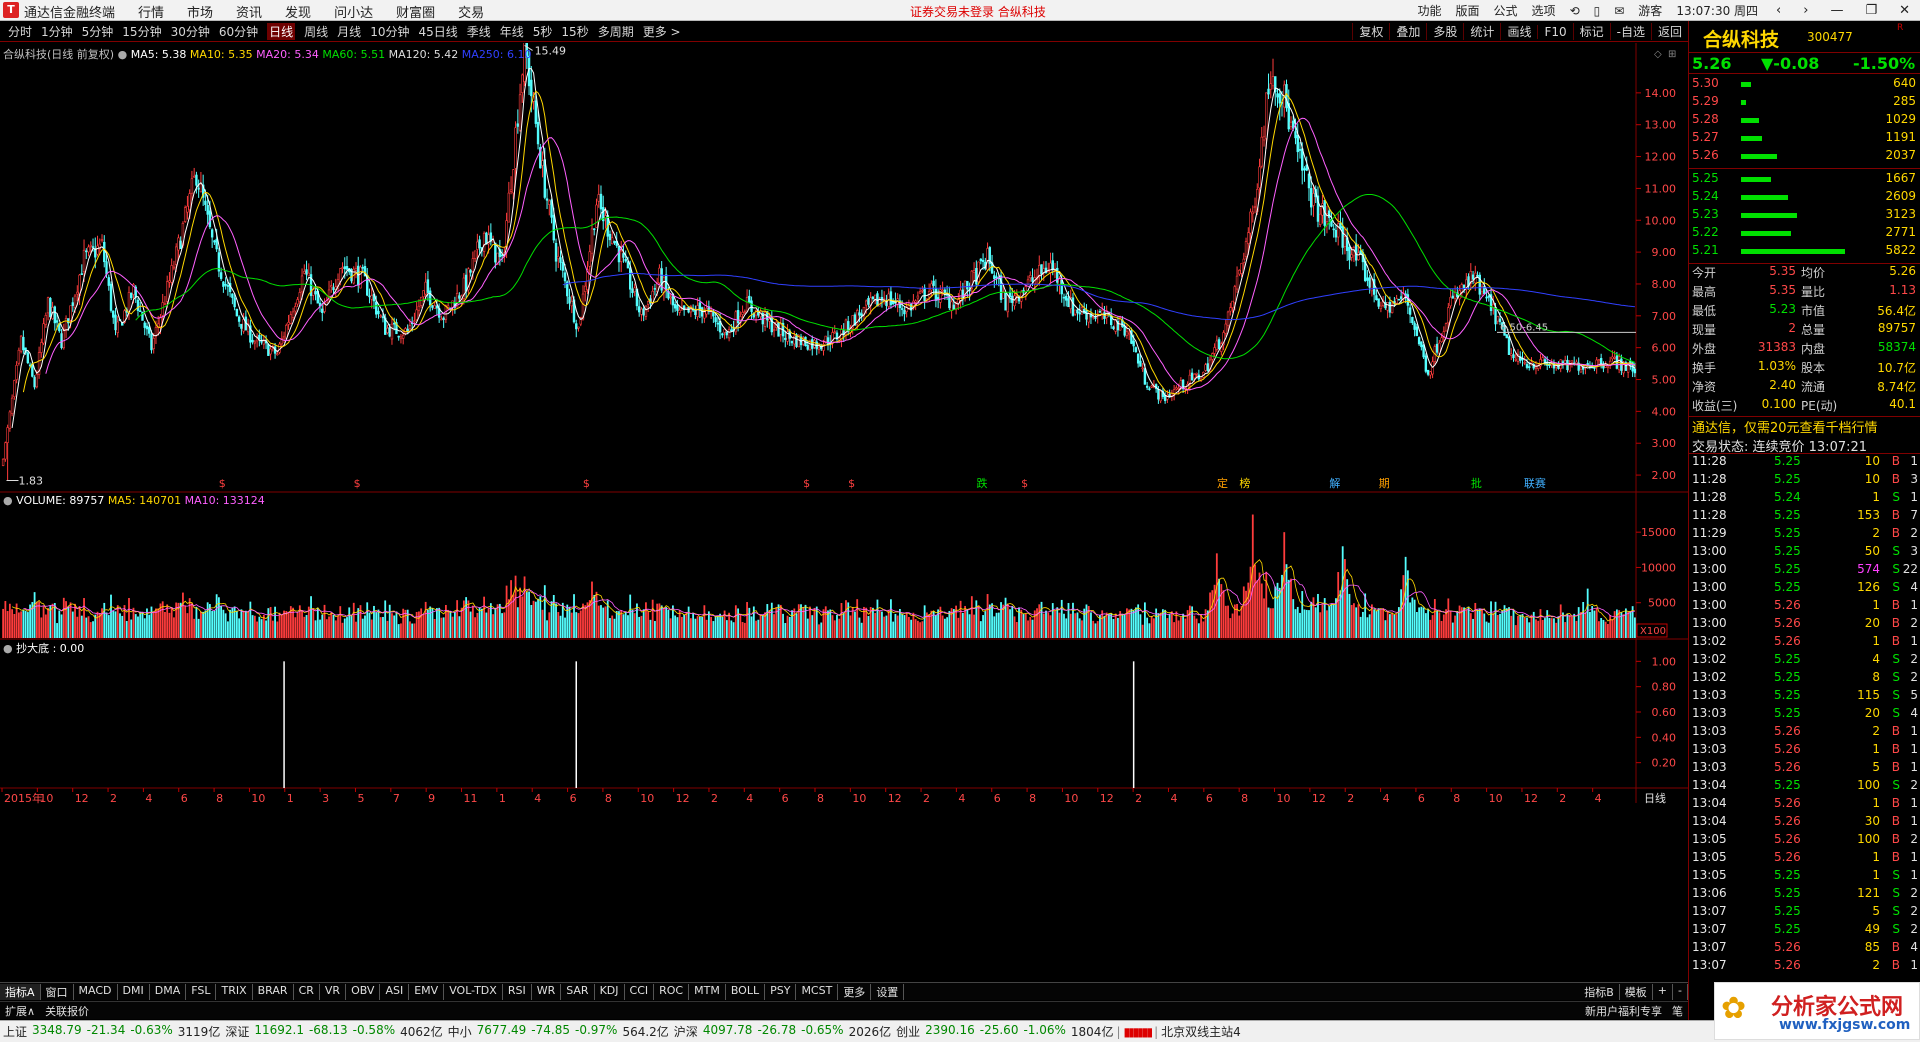  I want to click on indicator-tab: ROC, so click(672, 991).